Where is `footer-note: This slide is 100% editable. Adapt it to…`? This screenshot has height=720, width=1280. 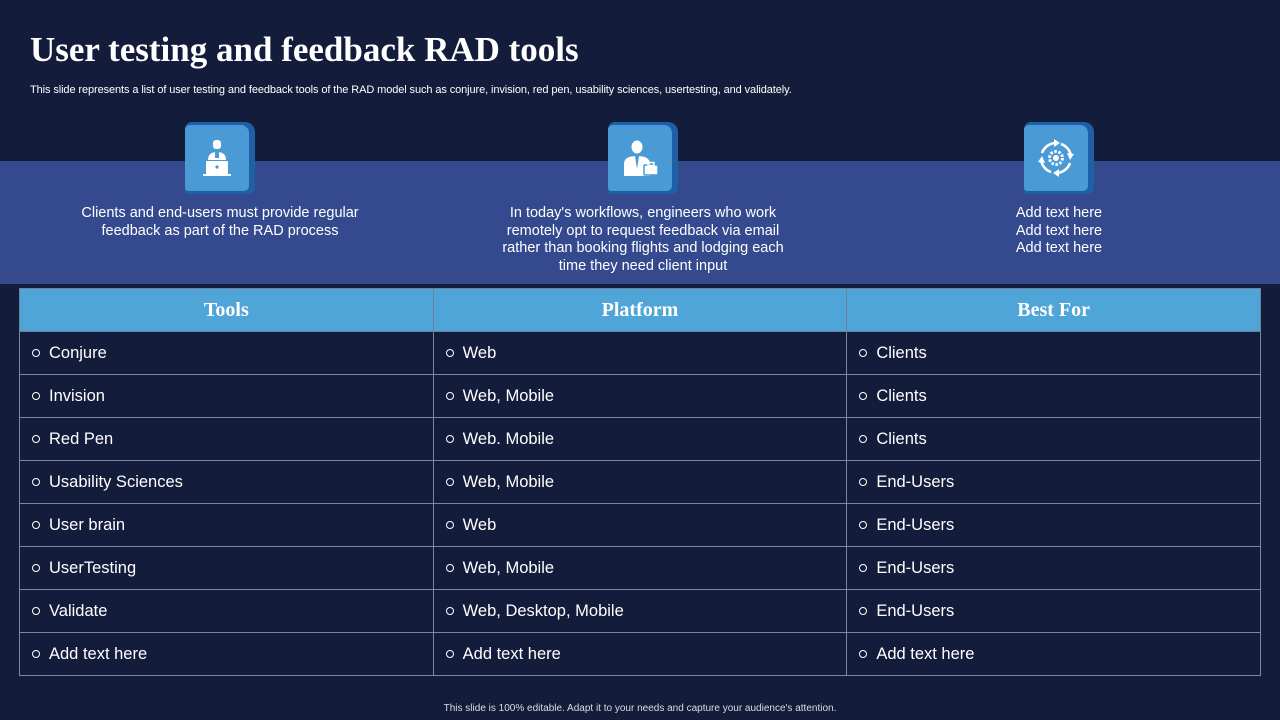 footer-note: This slide is 100% editable. Adapt it to… is located at coordinates (640, 708).